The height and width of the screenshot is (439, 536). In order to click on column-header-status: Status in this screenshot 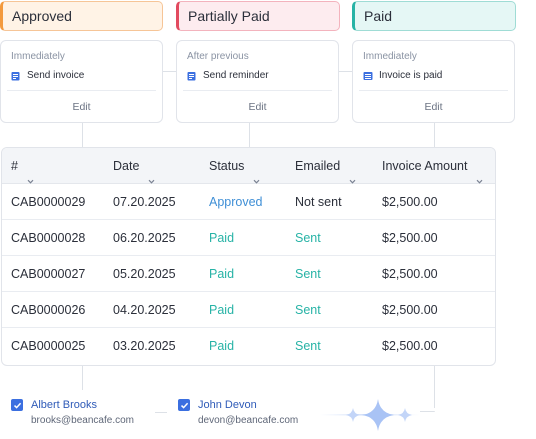, I will do `click(234, 166)`.